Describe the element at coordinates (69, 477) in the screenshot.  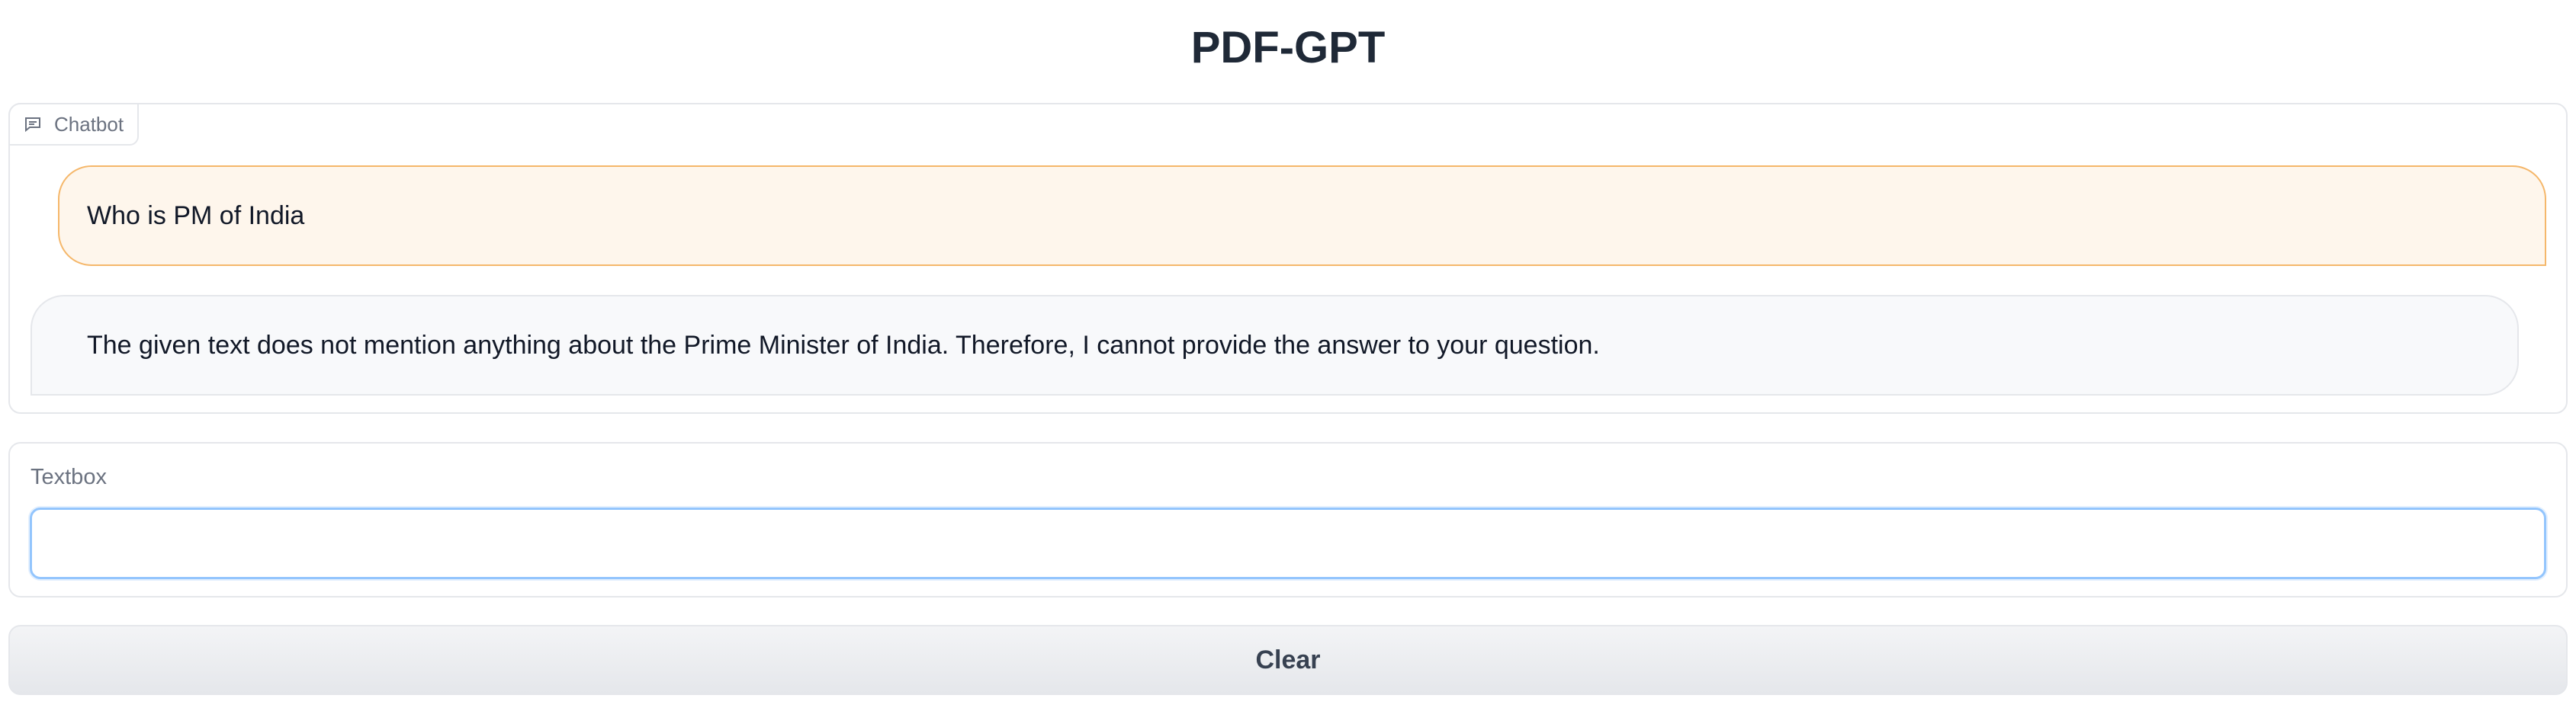
I see `textbox-label: Textbox` at that location.